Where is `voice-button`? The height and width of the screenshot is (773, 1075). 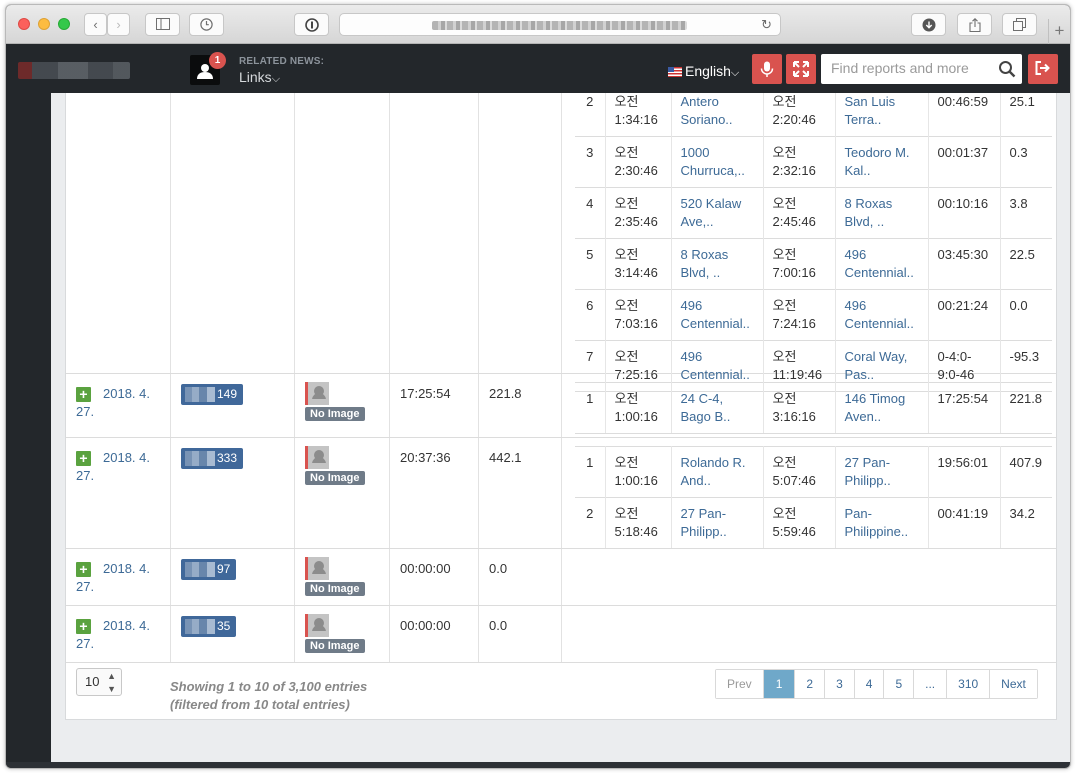
voice-button is located at coordinates (767, 69).